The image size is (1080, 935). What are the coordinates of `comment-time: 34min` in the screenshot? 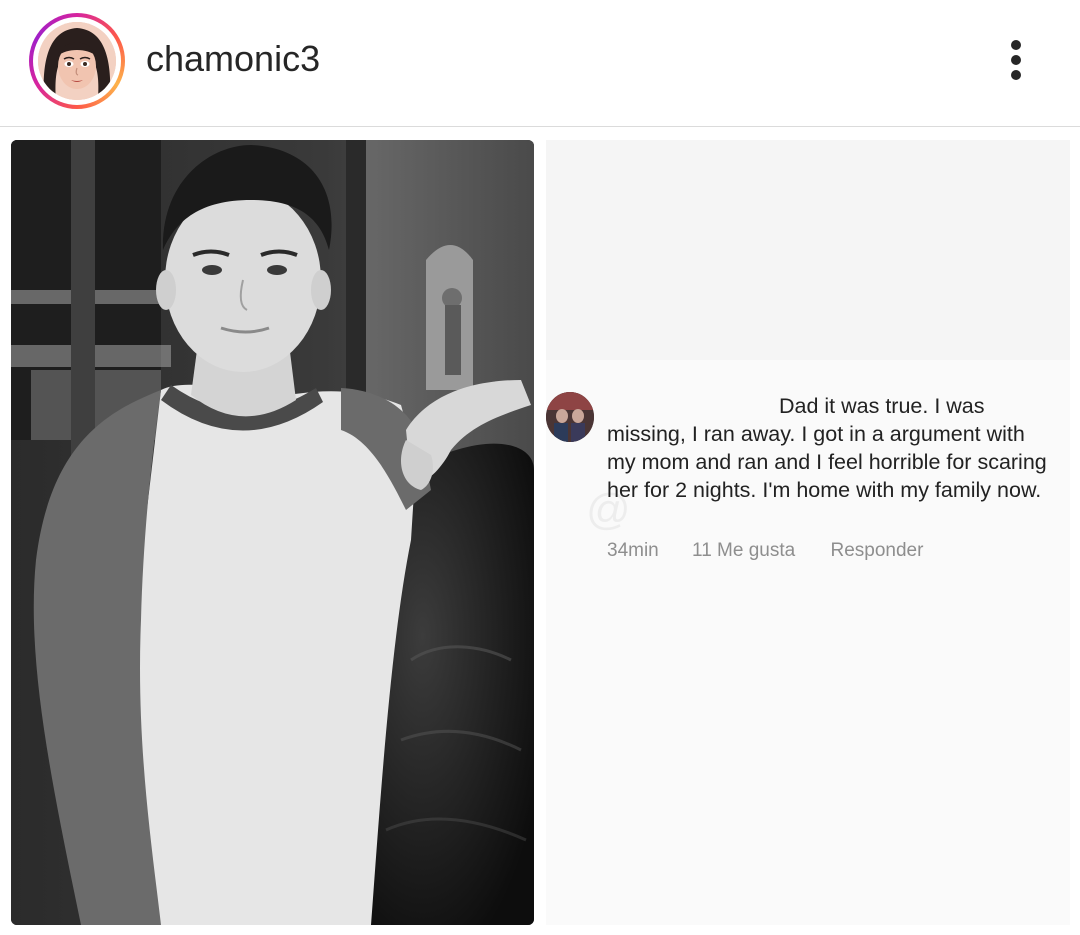 It's located at (633, 550).